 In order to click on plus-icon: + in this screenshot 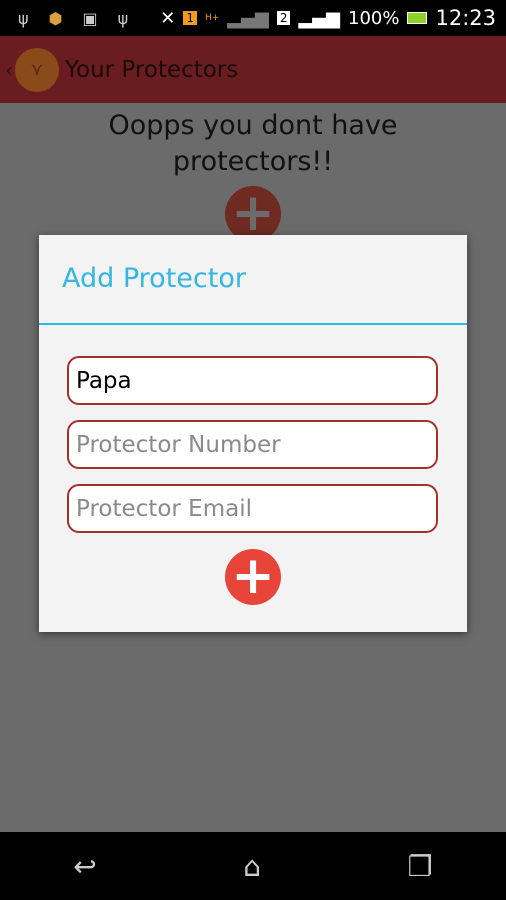, I will do `click(253, 576)`.